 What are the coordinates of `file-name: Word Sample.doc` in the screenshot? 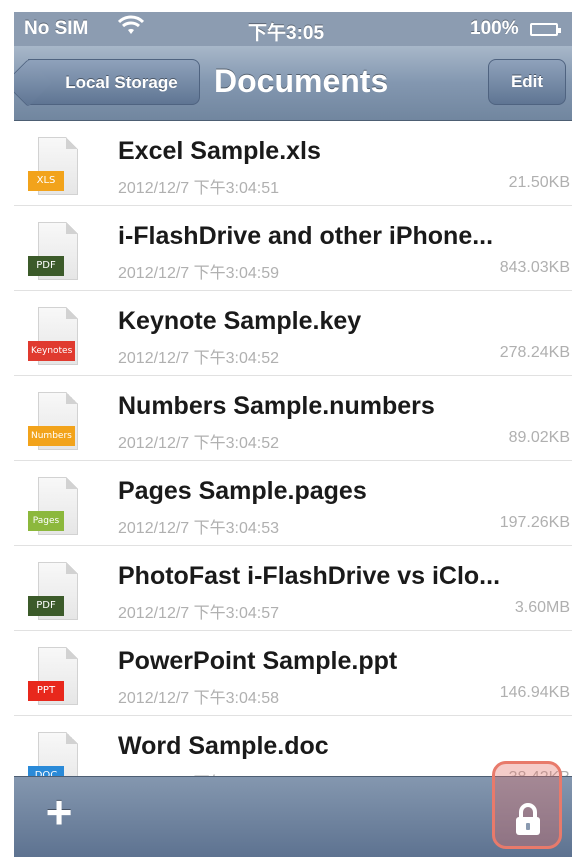 It's located at (223, 746).